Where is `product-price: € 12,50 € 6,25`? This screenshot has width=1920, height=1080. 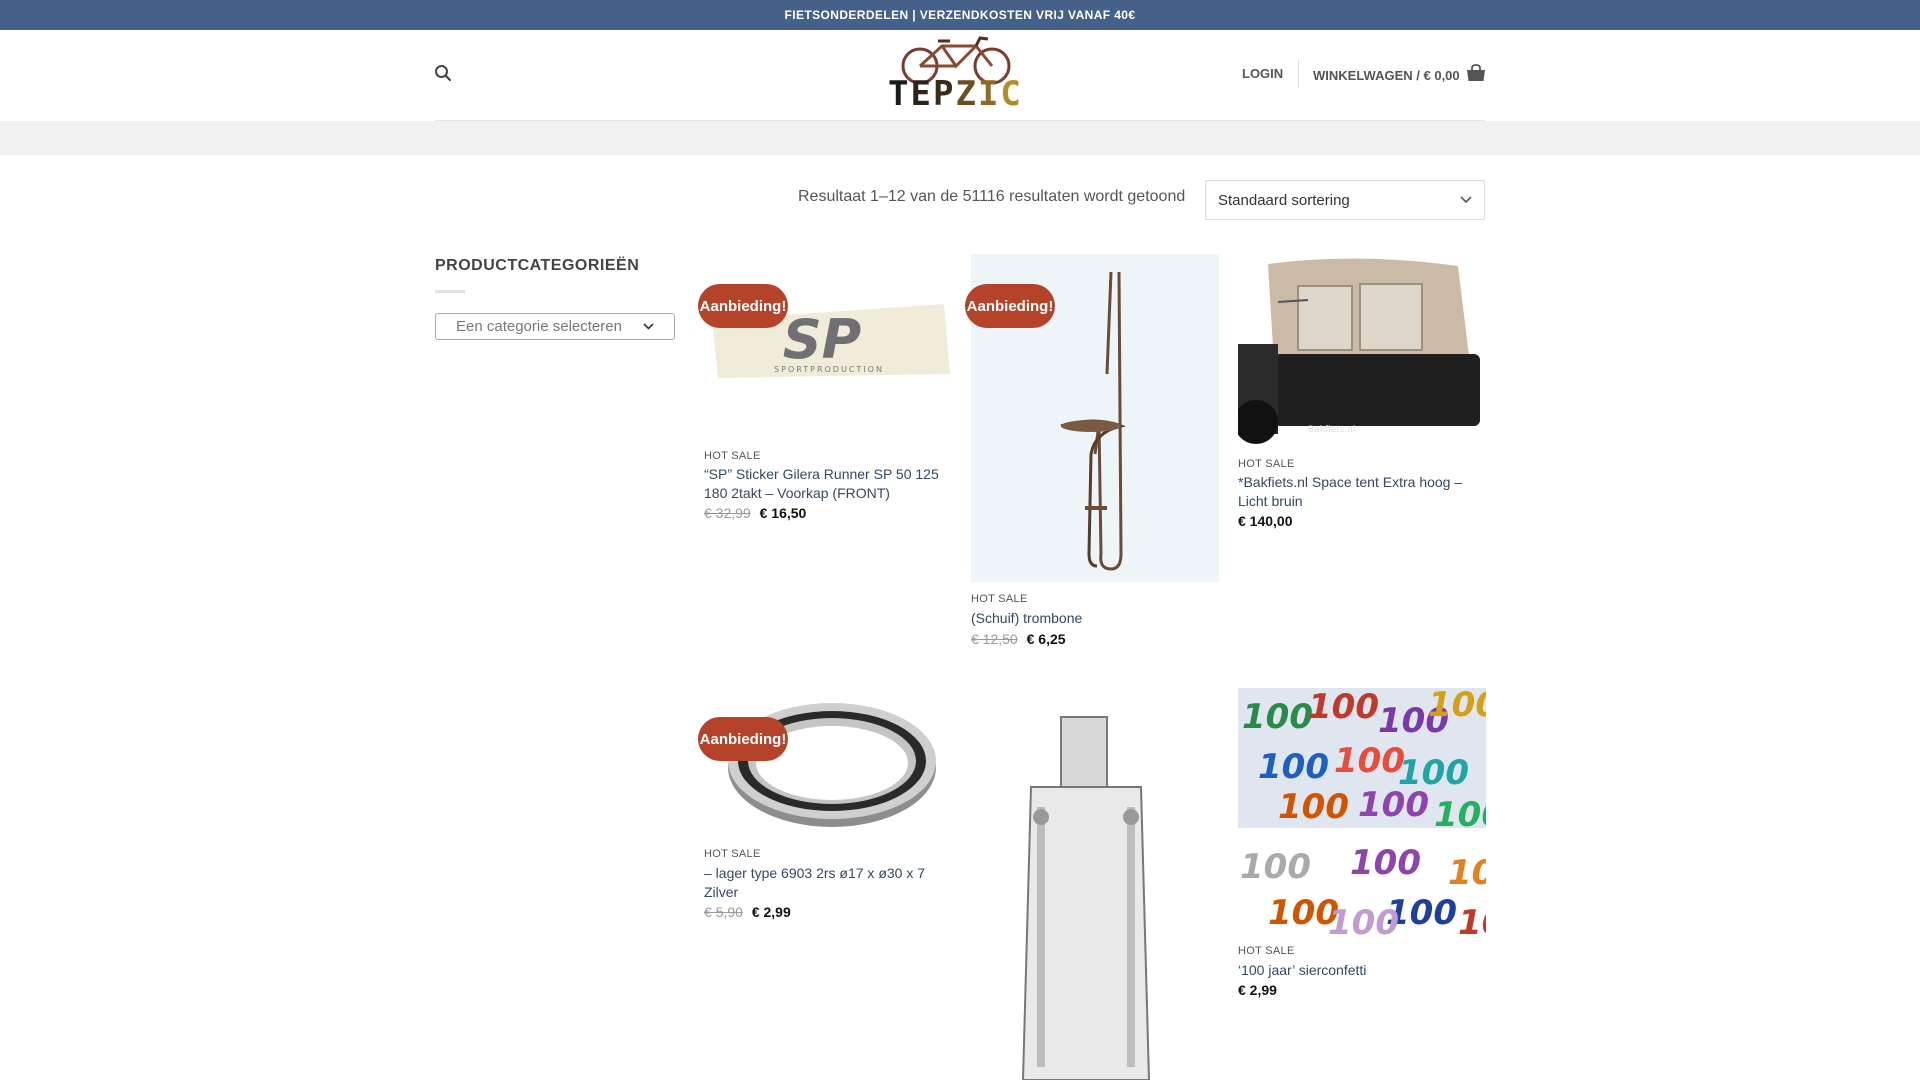
product-price: € 12,50 € 6,25 is located at coordinates (1018, 639).